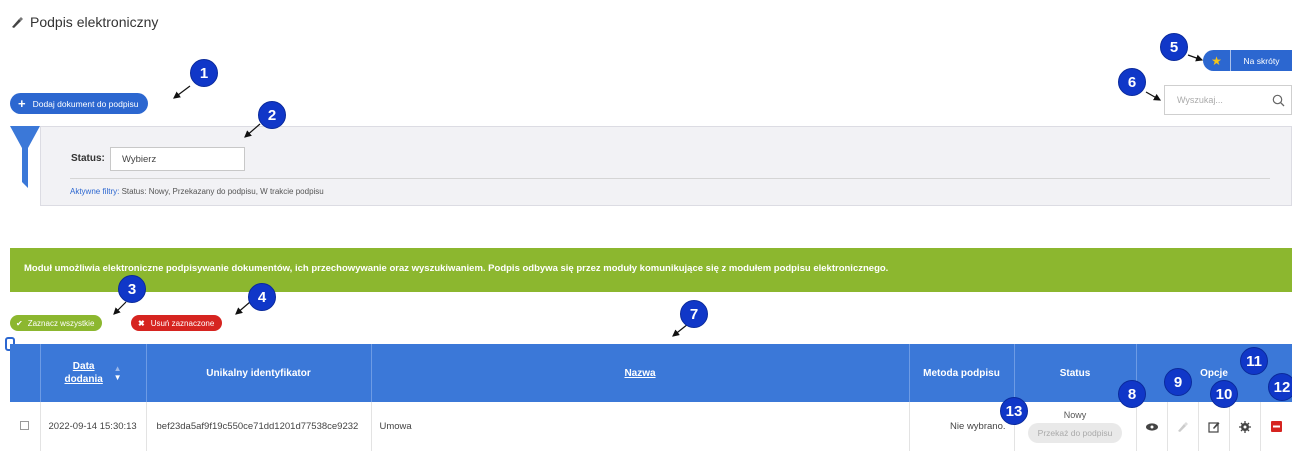 This screenshot has height=451, width=1292. What do you see at coordinates (94, 22) in the screenshot?
I see `page-title-text: Podpis elektroniczny` at bounding box center [94, 22].